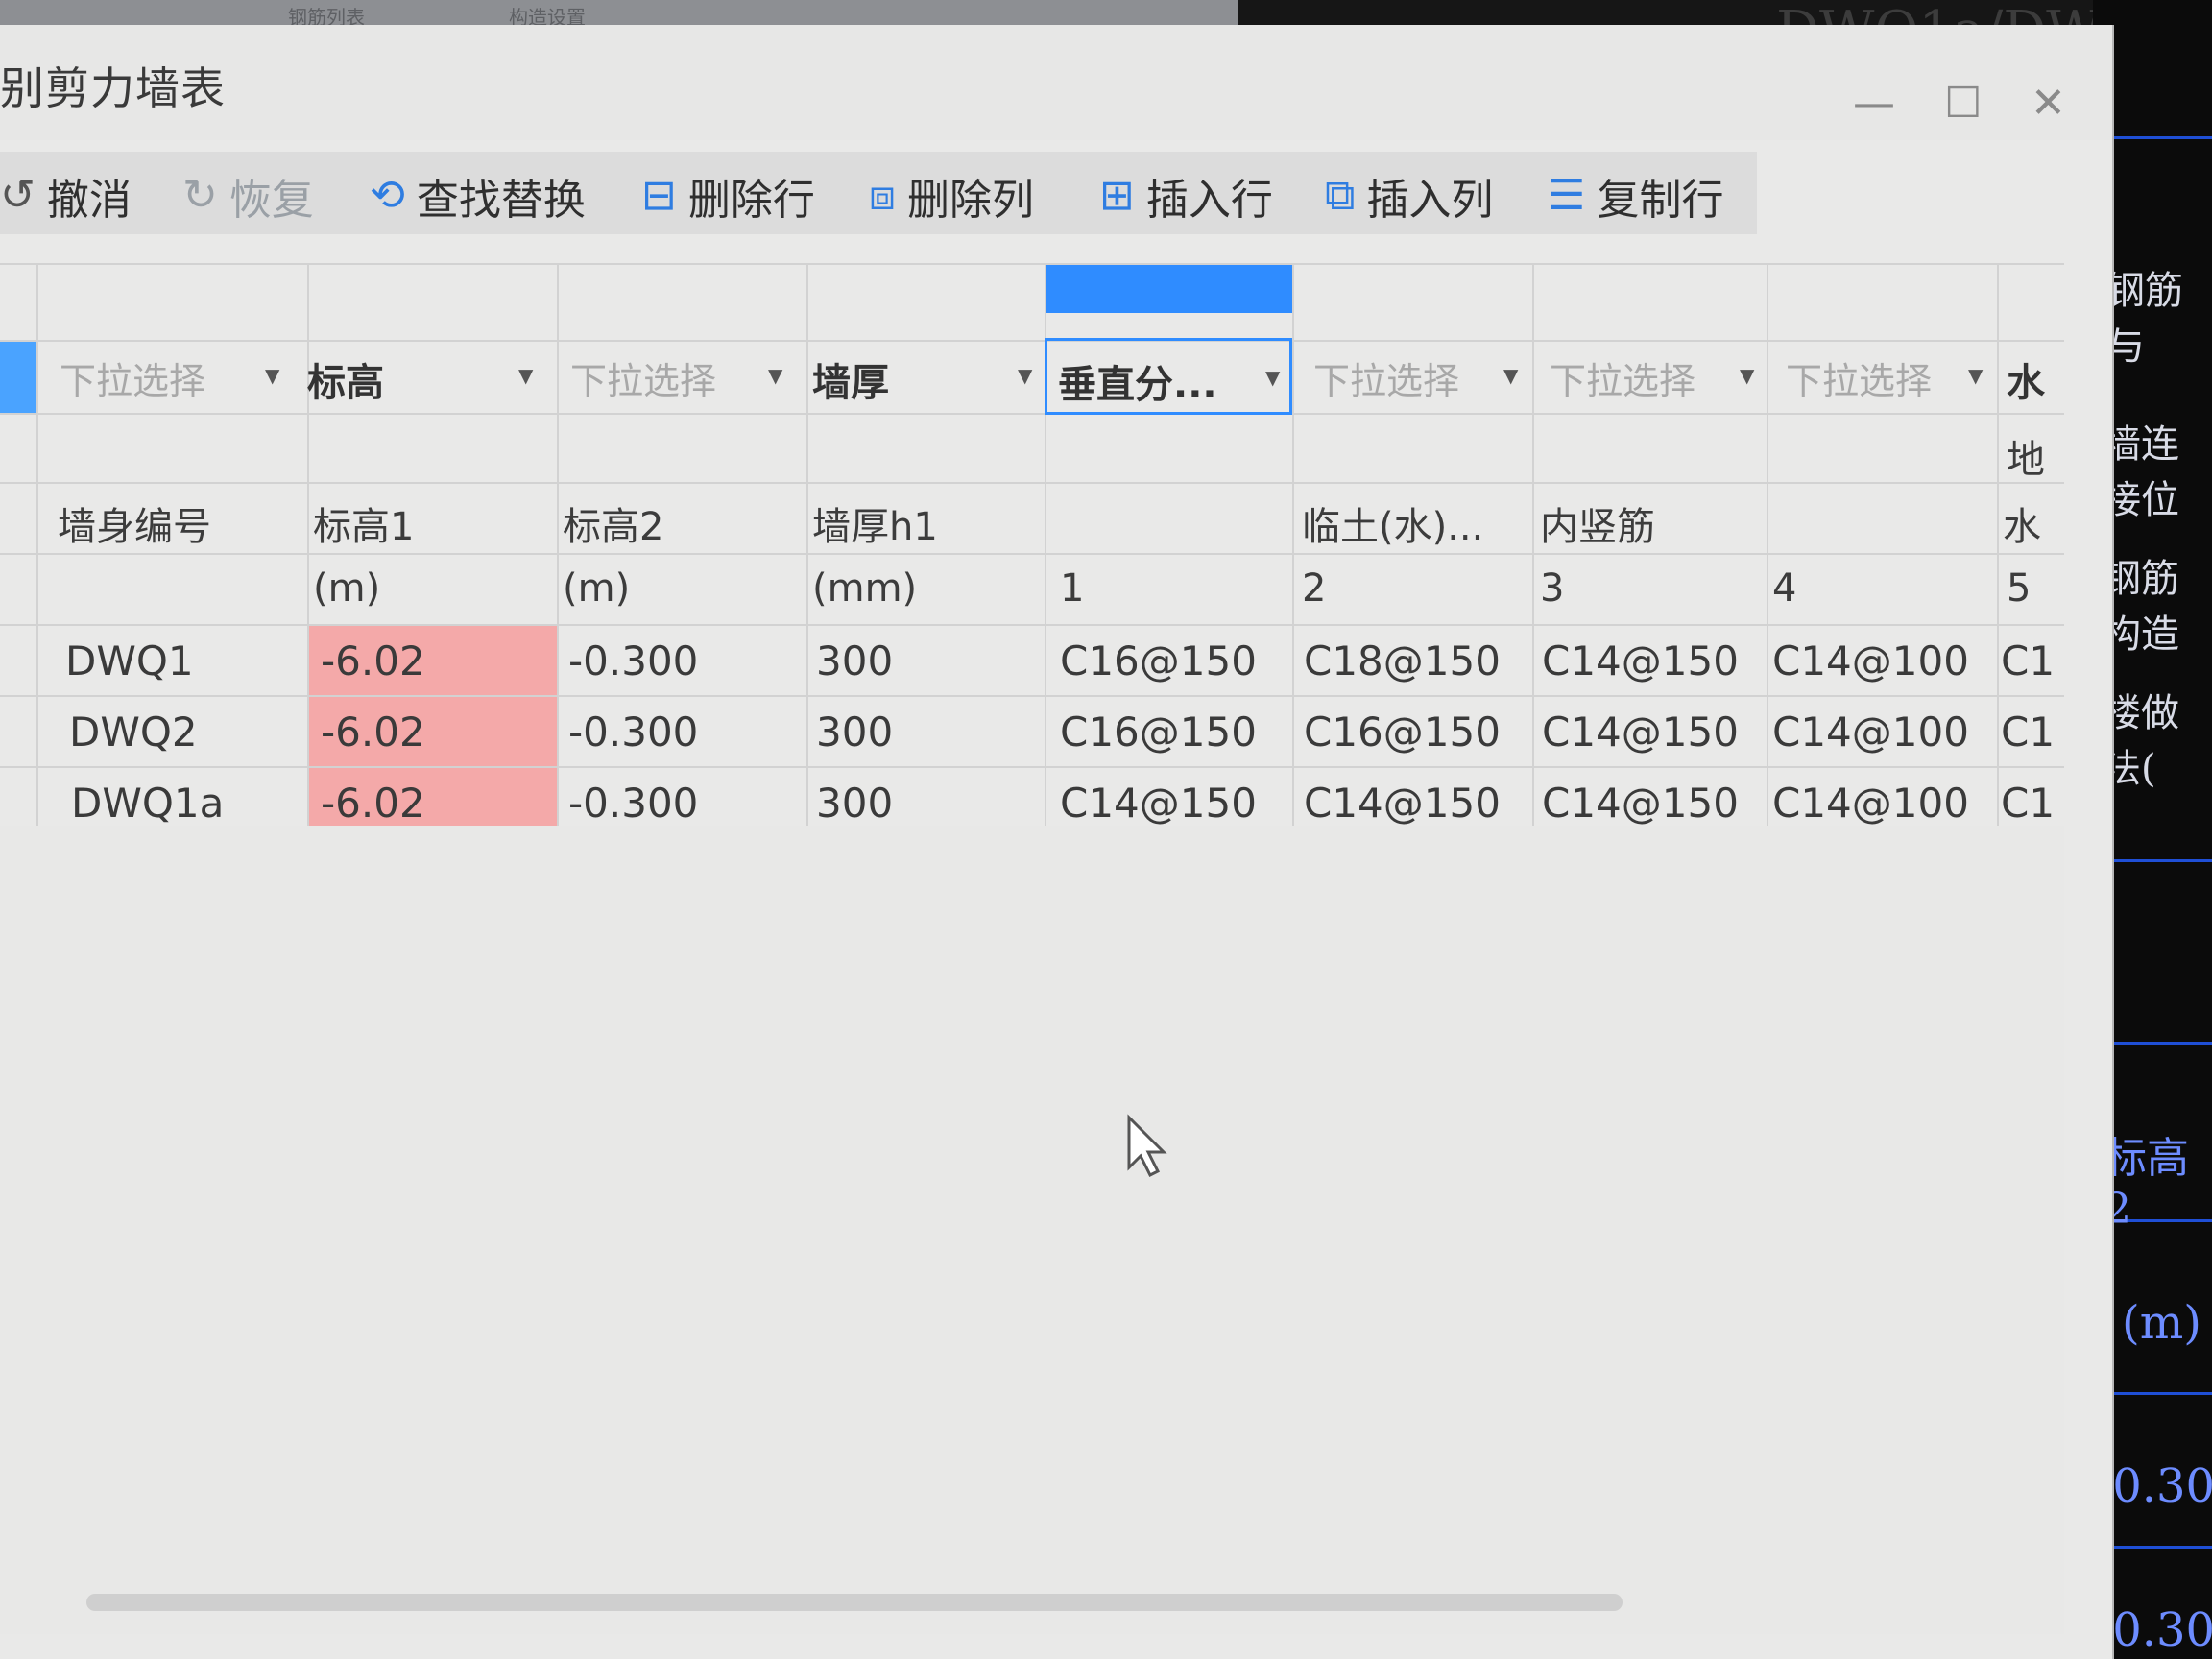 This screenshot has height=1659, width=2212. I want to click on insert-column-button: ⧉ 插入列, so click(1409, 196).